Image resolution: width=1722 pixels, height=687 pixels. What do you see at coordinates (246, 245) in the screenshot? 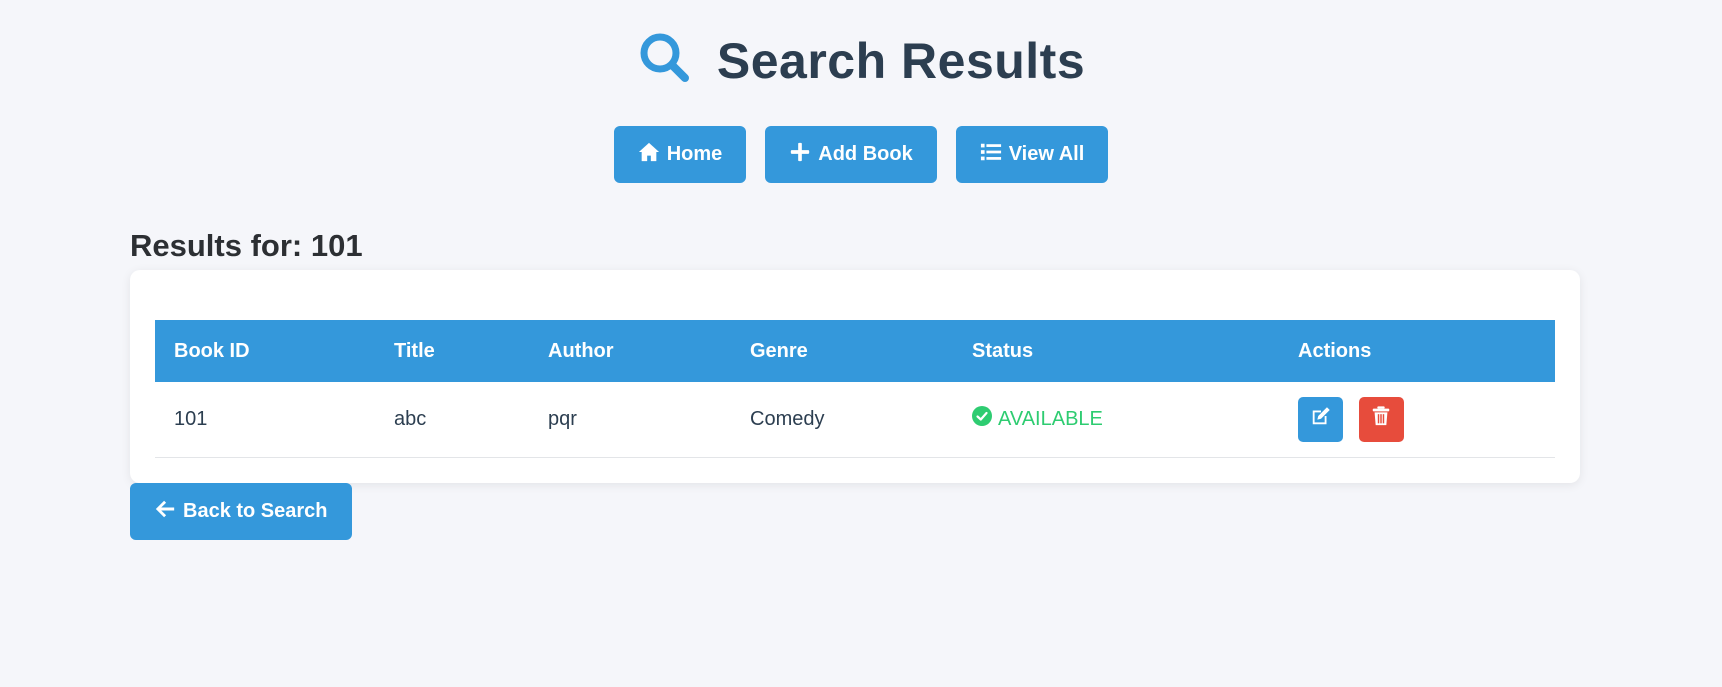
I see `results-heading: Results for: 101` at bounding box center [246, 245].